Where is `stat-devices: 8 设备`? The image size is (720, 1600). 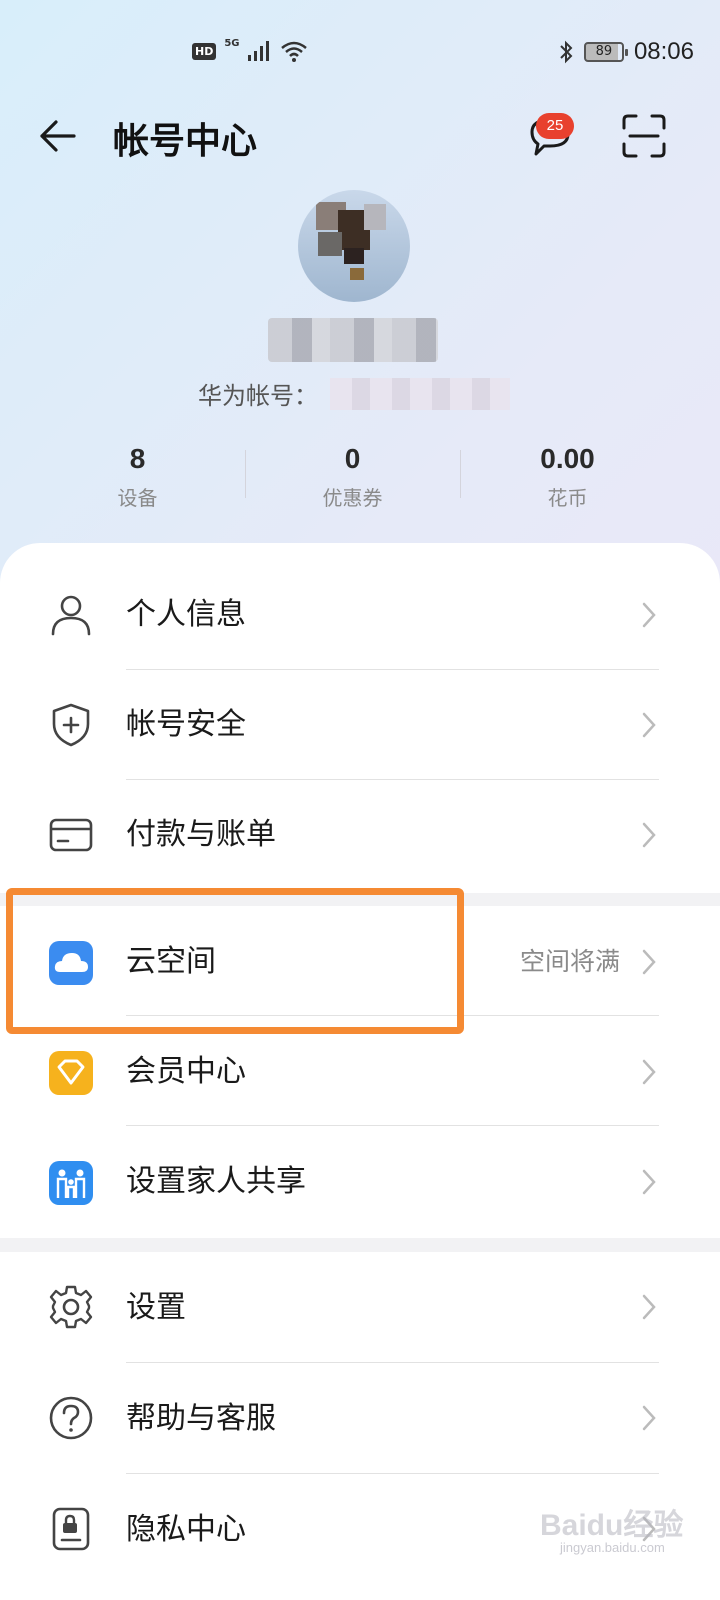
stat-devices: 8 设备 is located at coordinates (137, 480).